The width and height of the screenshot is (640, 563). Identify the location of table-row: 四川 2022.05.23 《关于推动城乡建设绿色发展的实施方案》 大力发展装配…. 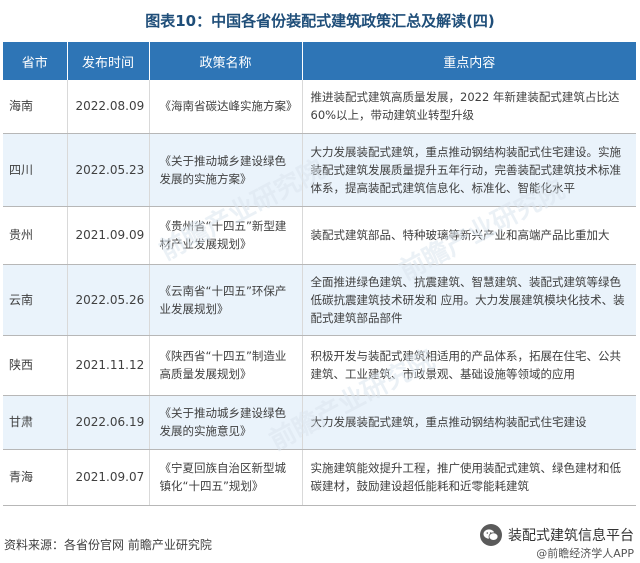
(319, 170).